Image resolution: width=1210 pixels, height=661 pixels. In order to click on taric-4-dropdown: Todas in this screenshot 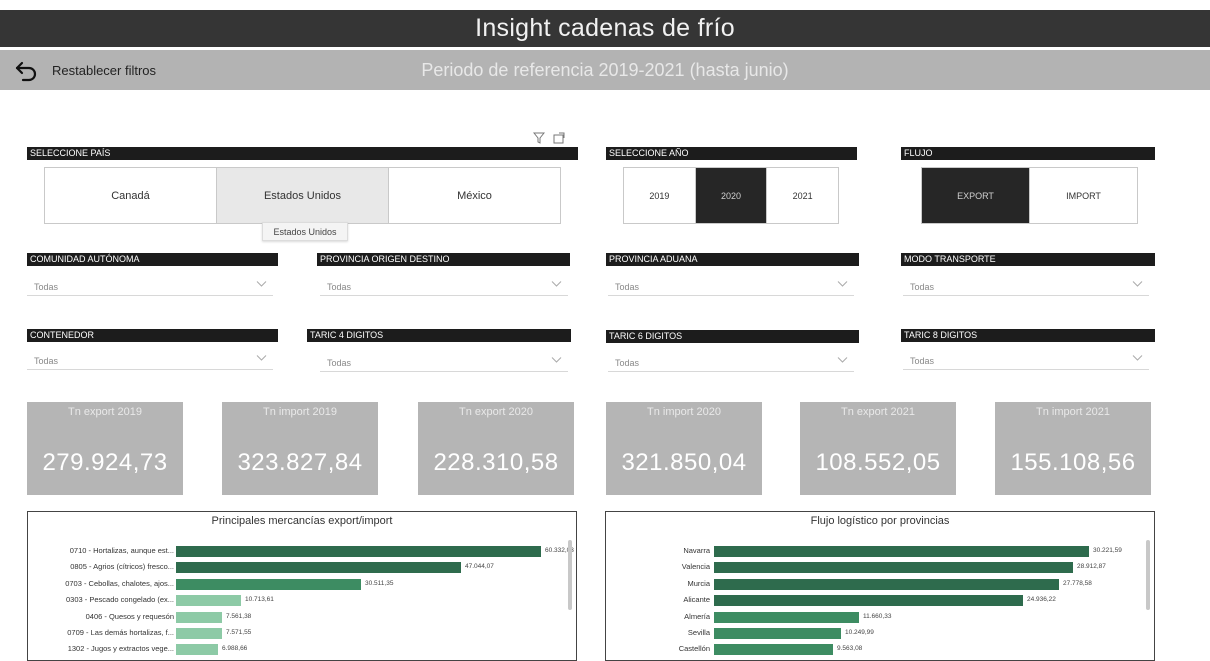, I will do `click(444, 362)`.